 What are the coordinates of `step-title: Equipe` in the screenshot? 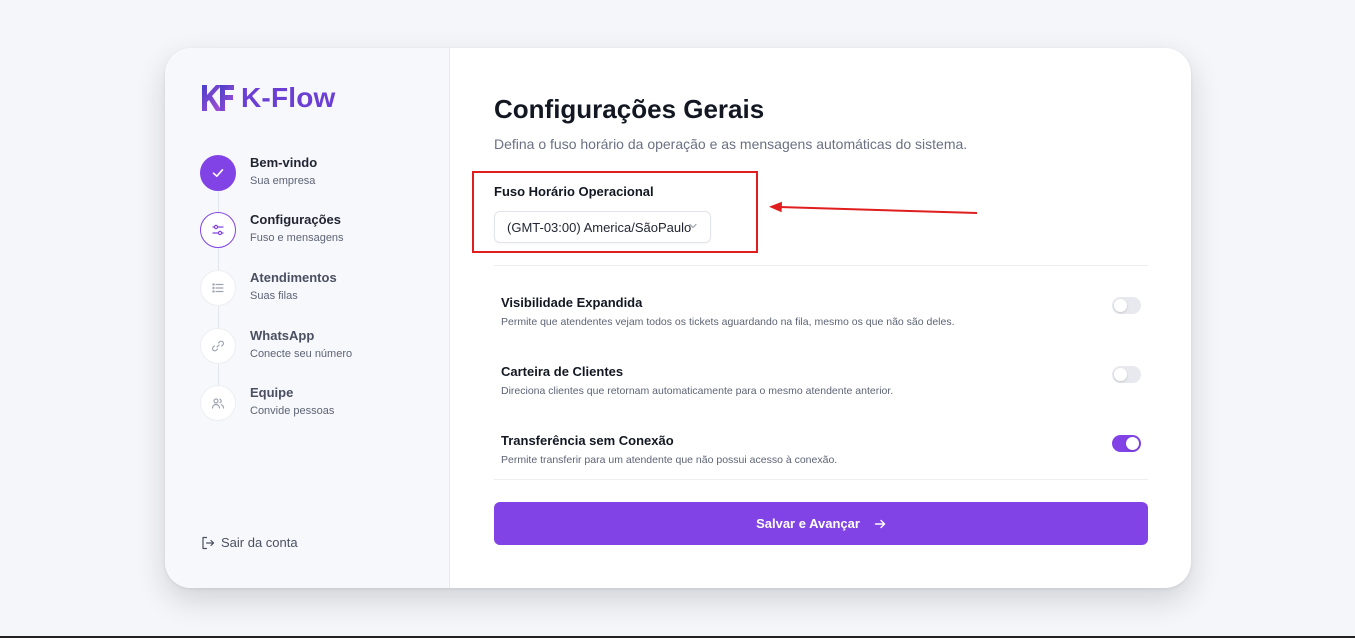 It's located at (272, 392).